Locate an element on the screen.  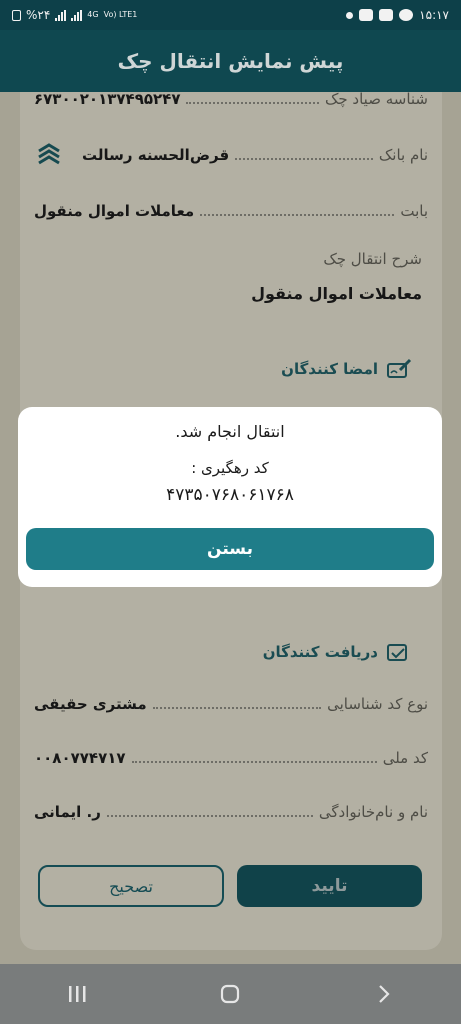
reason-value: معاملات اموال منقول is located at coordinates (114, 211).